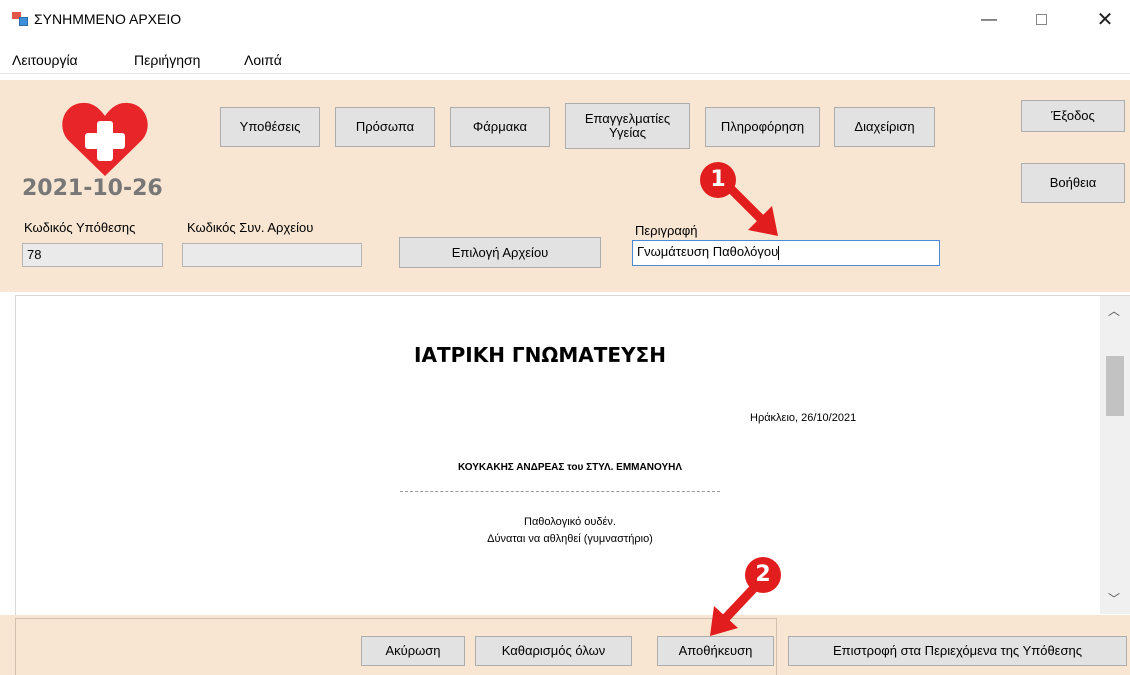 The width and height of the screenshot is (1130, 675). I want to click on vertical-scrollbar: ︿ ﹀, so click(1115, 455).